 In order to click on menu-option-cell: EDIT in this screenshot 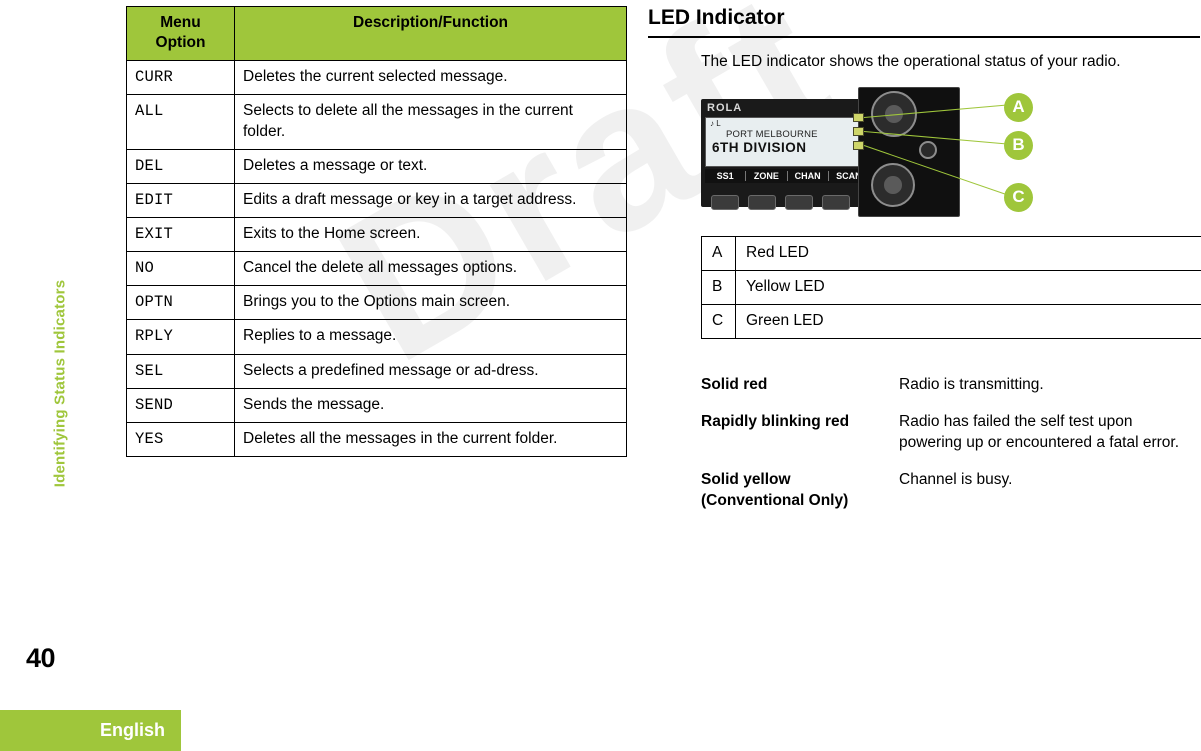, I will do `click(180, 200)`.